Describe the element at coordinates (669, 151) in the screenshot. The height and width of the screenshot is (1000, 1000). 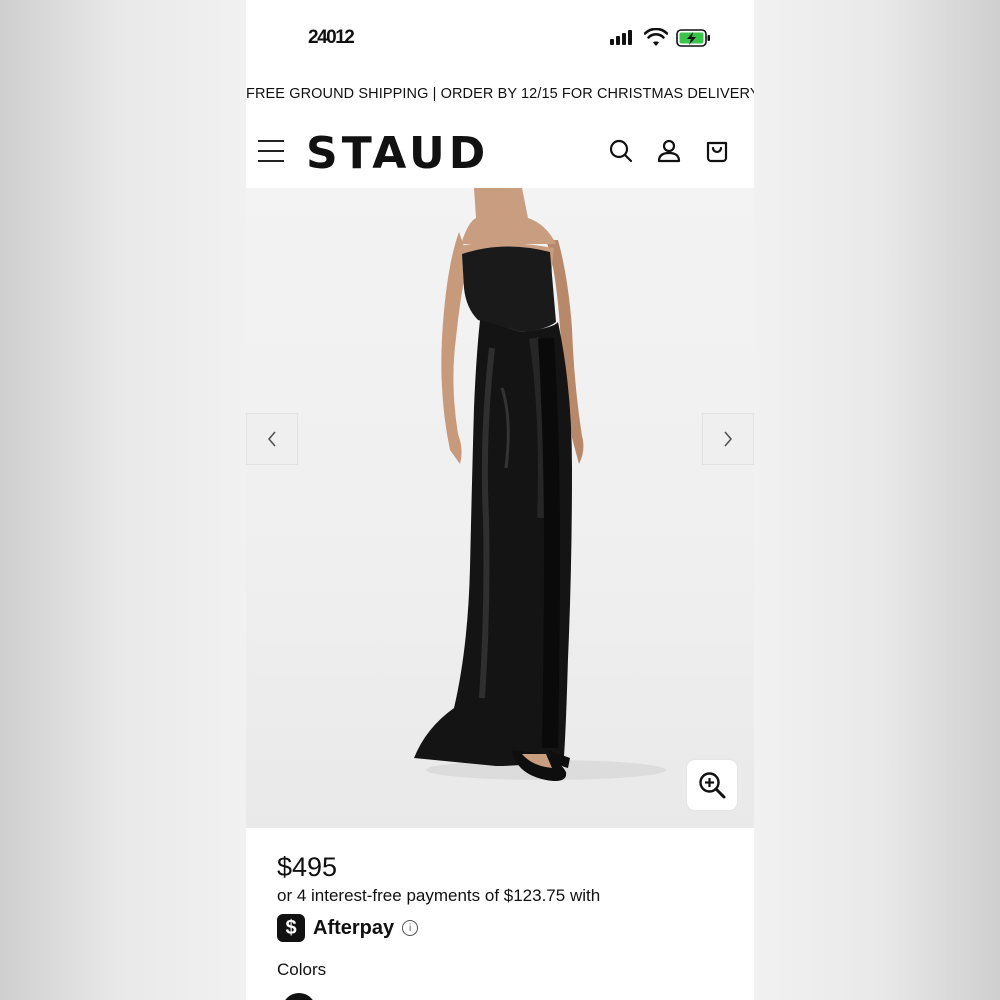
I see `account-icon` at that location.